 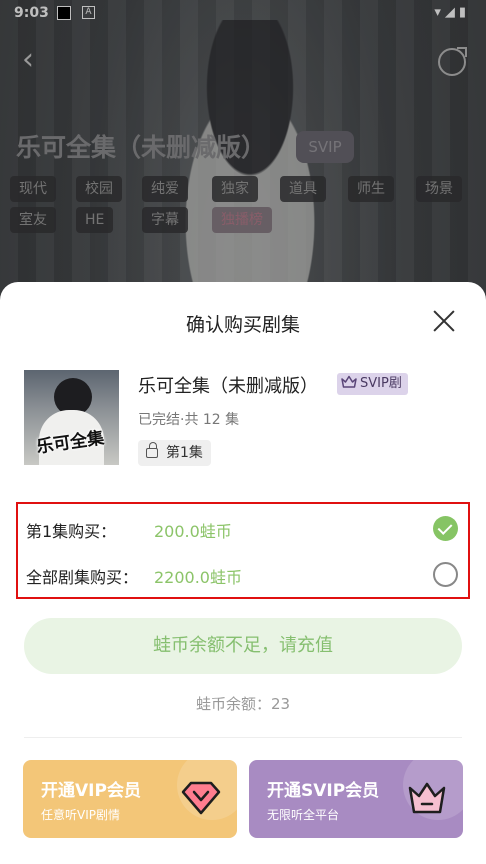 I want to click on radio-unchecked-icon, so click(x=445, y=574).